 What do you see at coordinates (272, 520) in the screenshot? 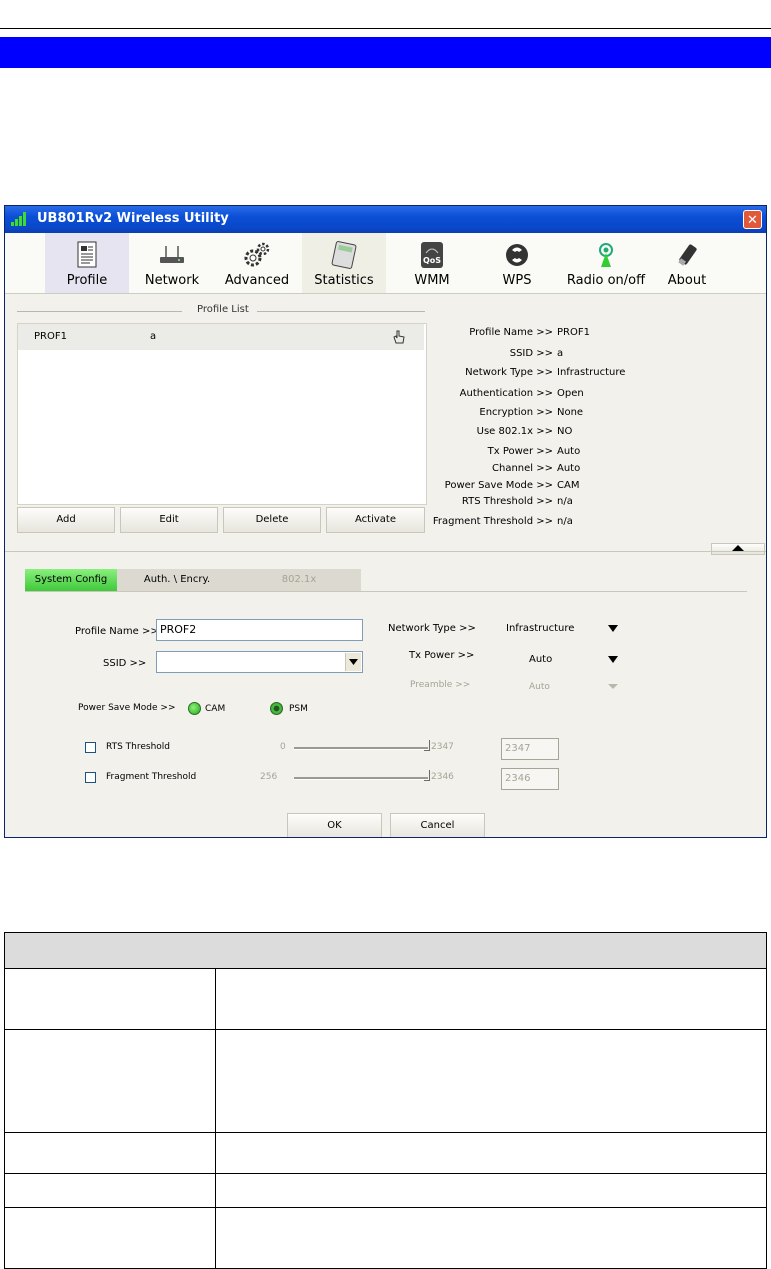
I see `delete-button: Delete` at bounding box center [272, 520].